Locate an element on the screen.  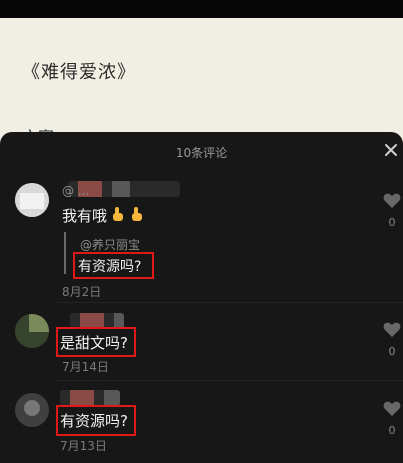
reply-quote-bar is located at coordinates (65, 253).